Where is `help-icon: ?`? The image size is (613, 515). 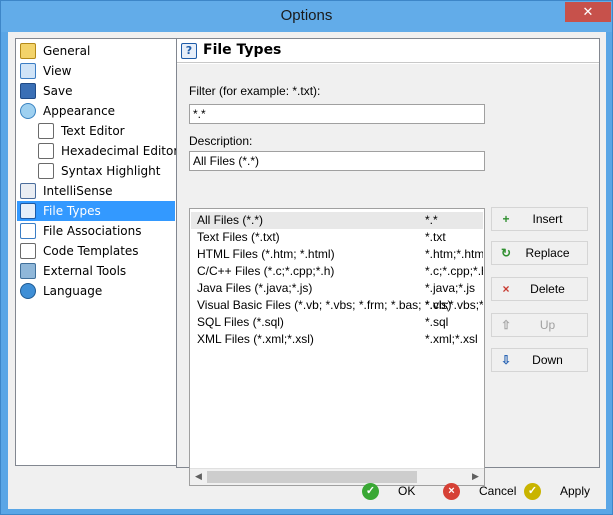 help-icon: ? is located at coordinates (189, 51).